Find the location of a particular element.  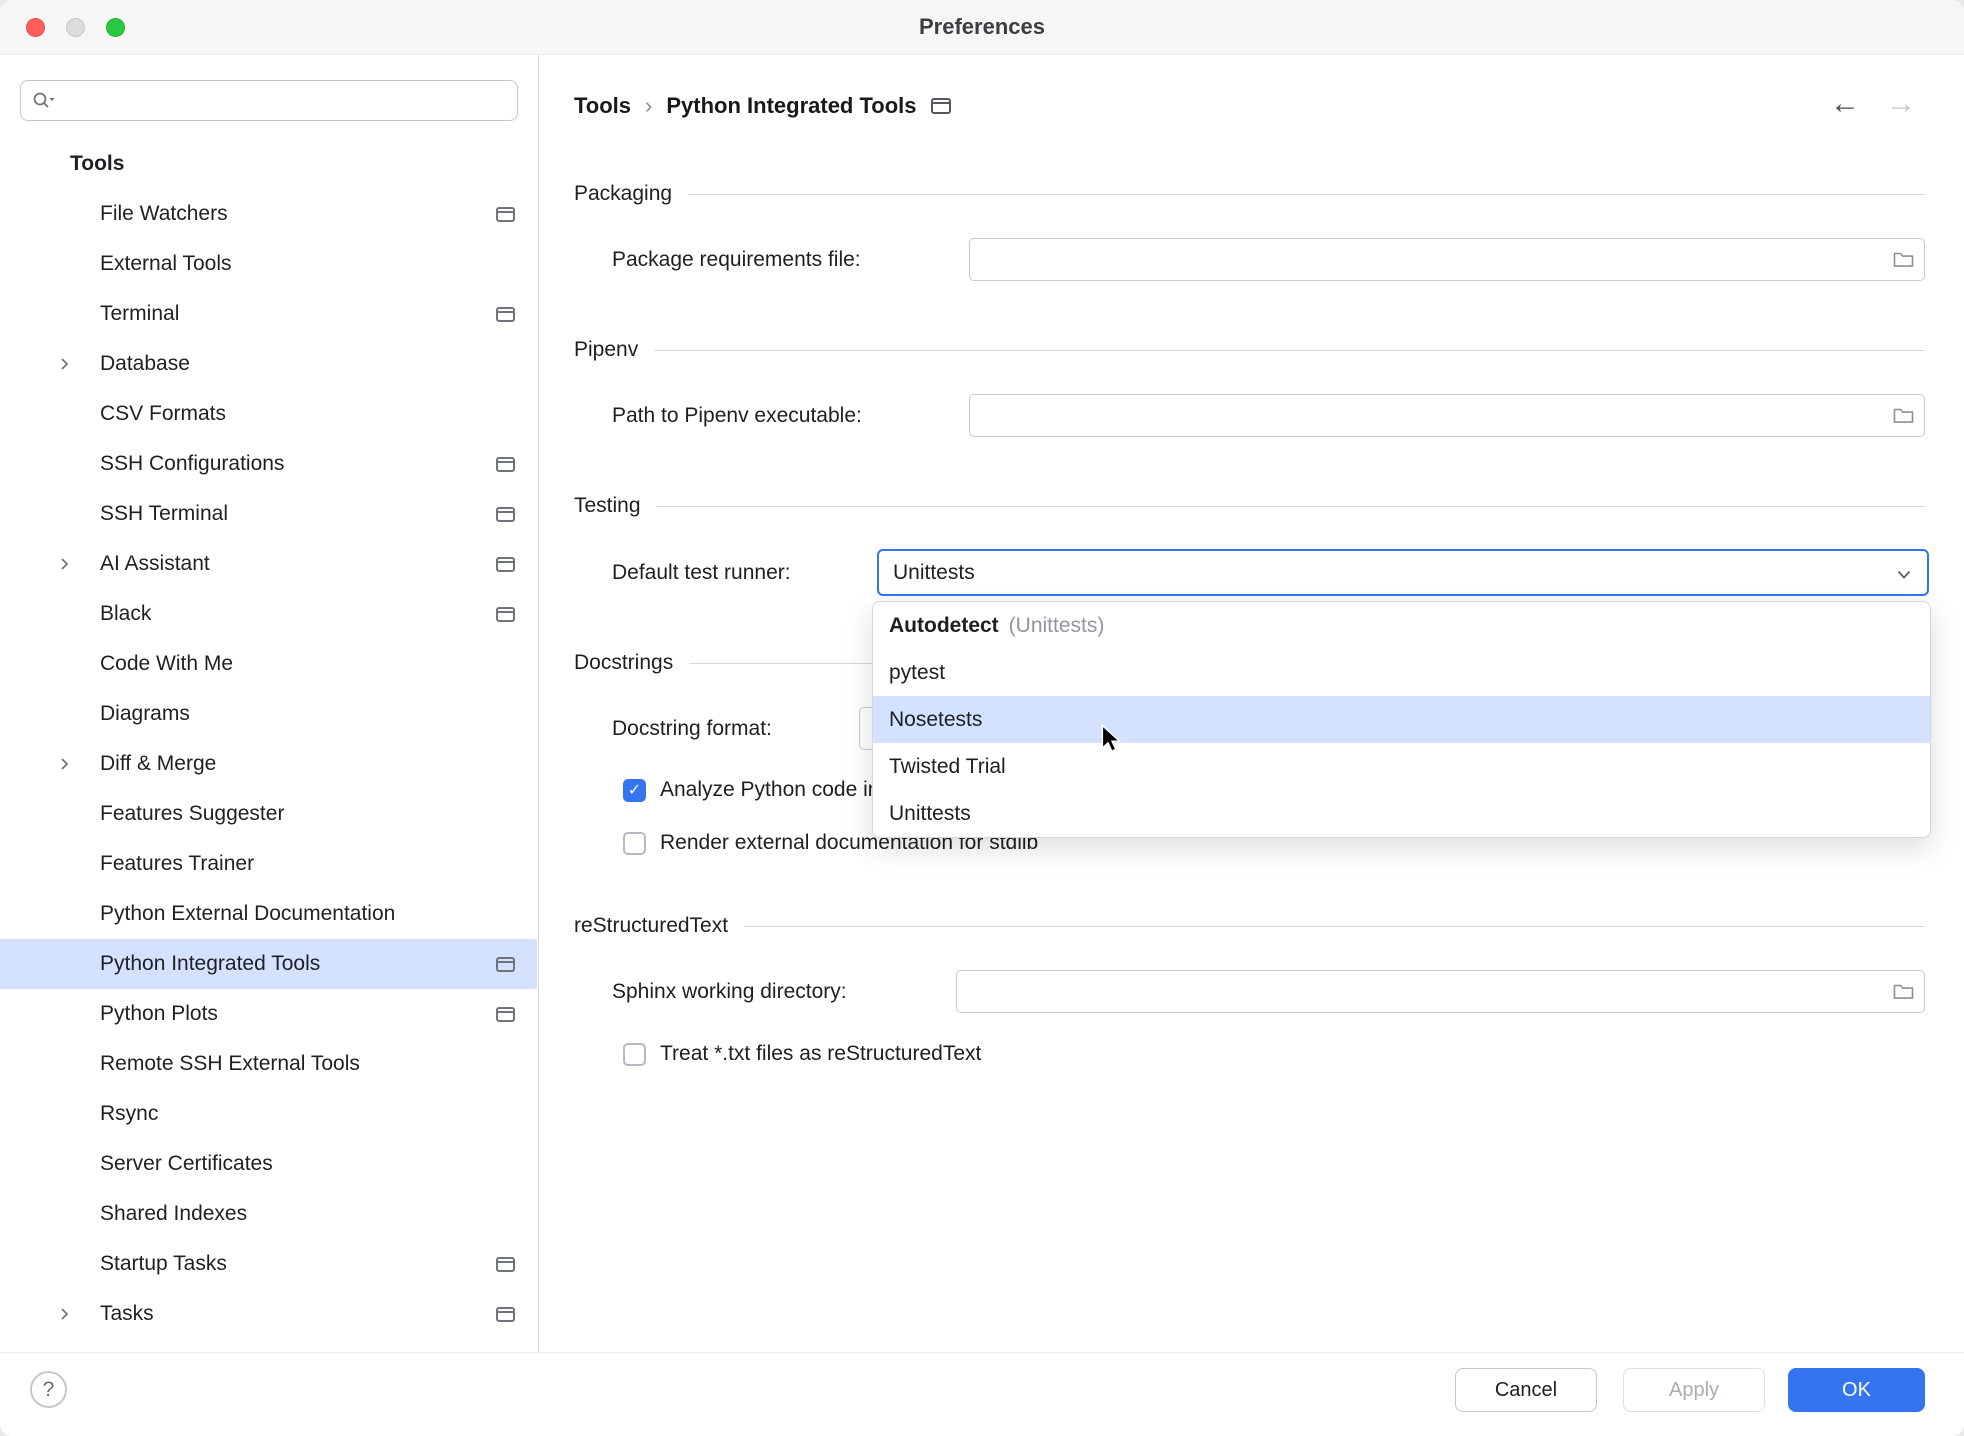

sidebar-item-server-certificates: Server Certificates is located at coordinates (268, 1164).